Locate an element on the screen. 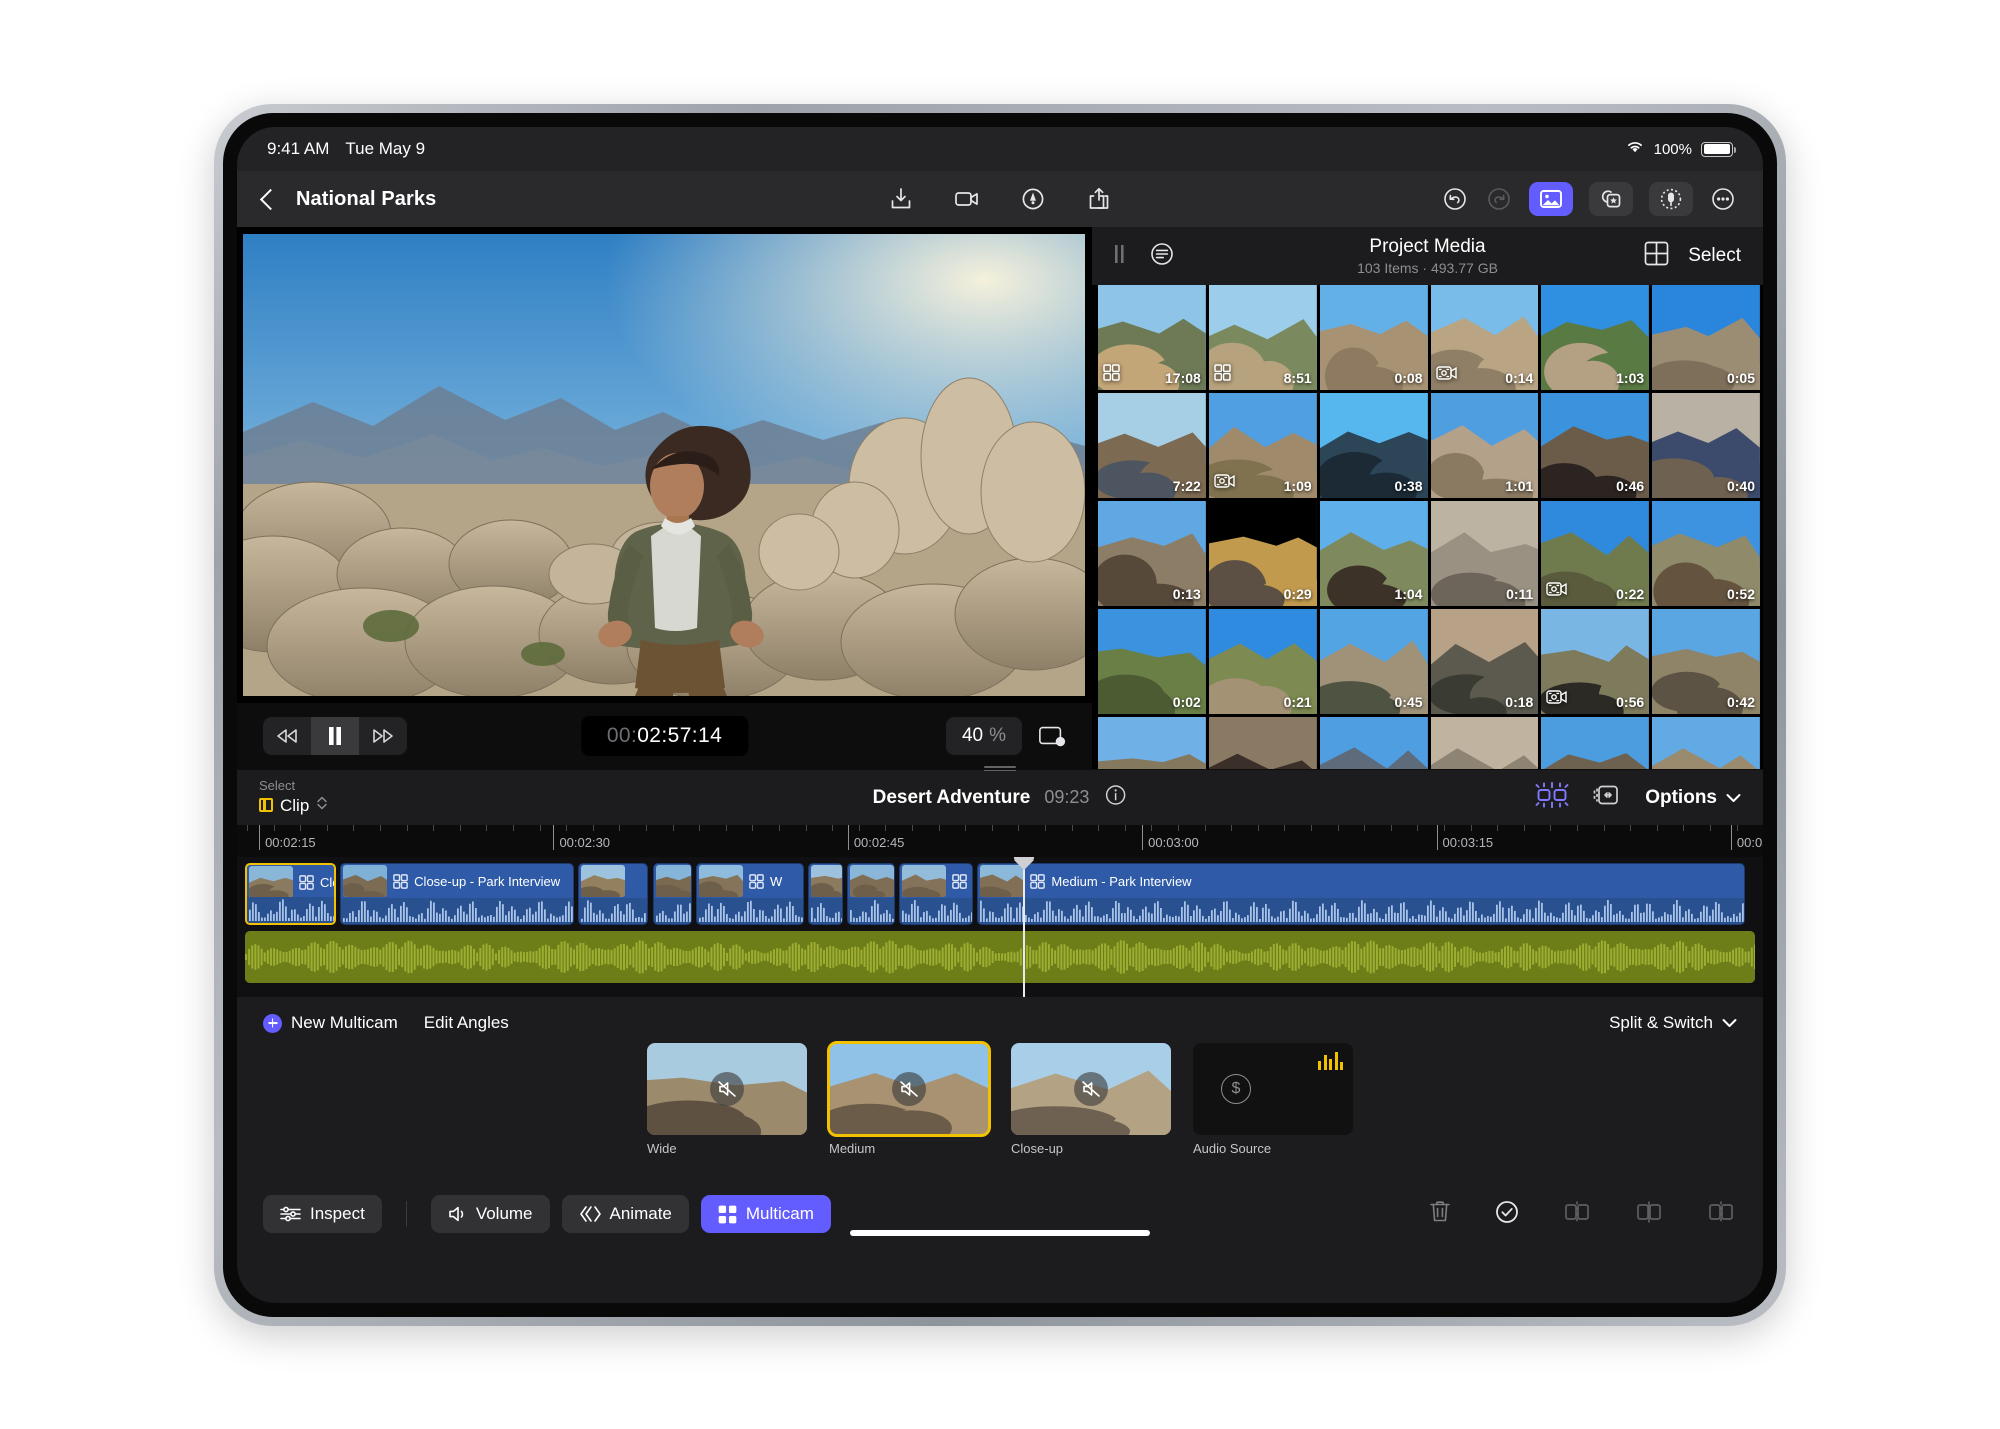 Image resolution: width=2000 pixels, height=1429 pixels. media-thumbnail: 0:42 is located at coordinates (1706, 661).